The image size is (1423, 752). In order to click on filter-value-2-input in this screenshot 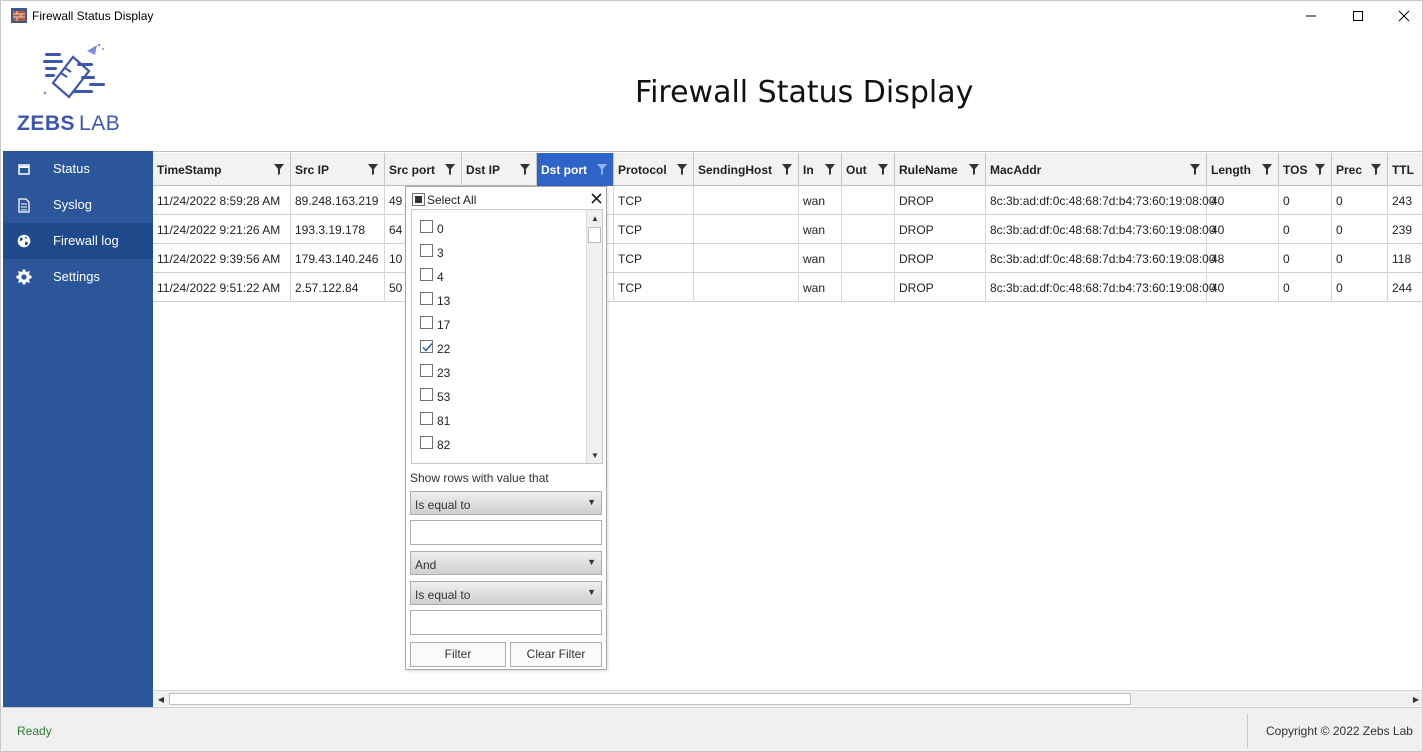, I will do `click(506, 622)`.